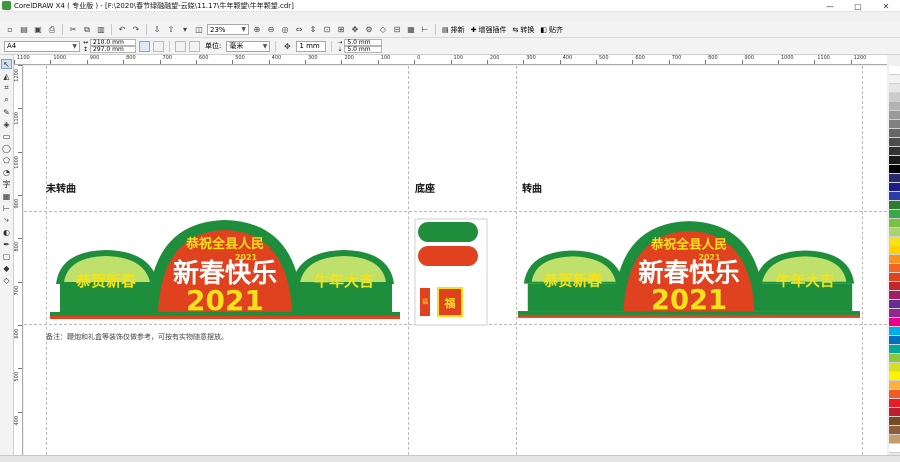  Describe the element at coordinates (6, 112) in the screenshot. I see `freehand-tool-icon: ✎` at that location.